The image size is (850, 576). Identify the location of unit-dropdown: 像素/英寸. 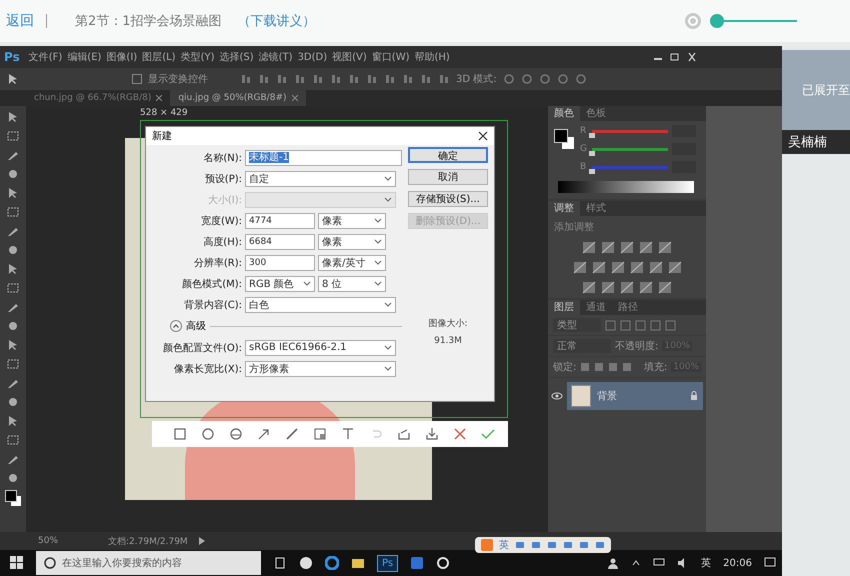
(352, 262).